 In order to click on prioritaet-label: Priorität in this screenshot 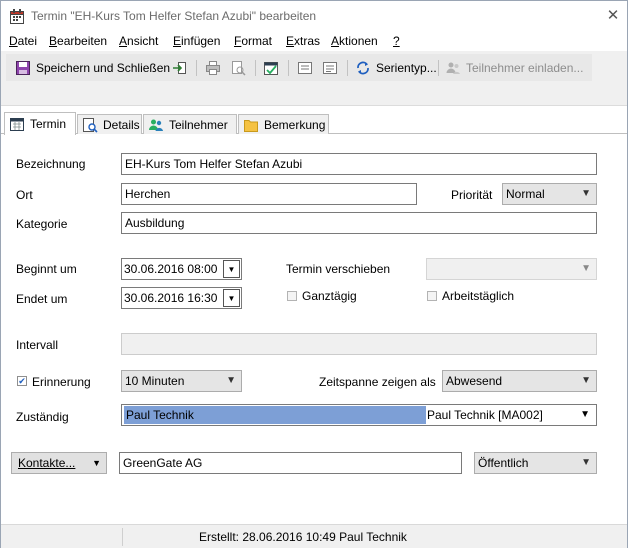, I will do `click(472, 195)`.